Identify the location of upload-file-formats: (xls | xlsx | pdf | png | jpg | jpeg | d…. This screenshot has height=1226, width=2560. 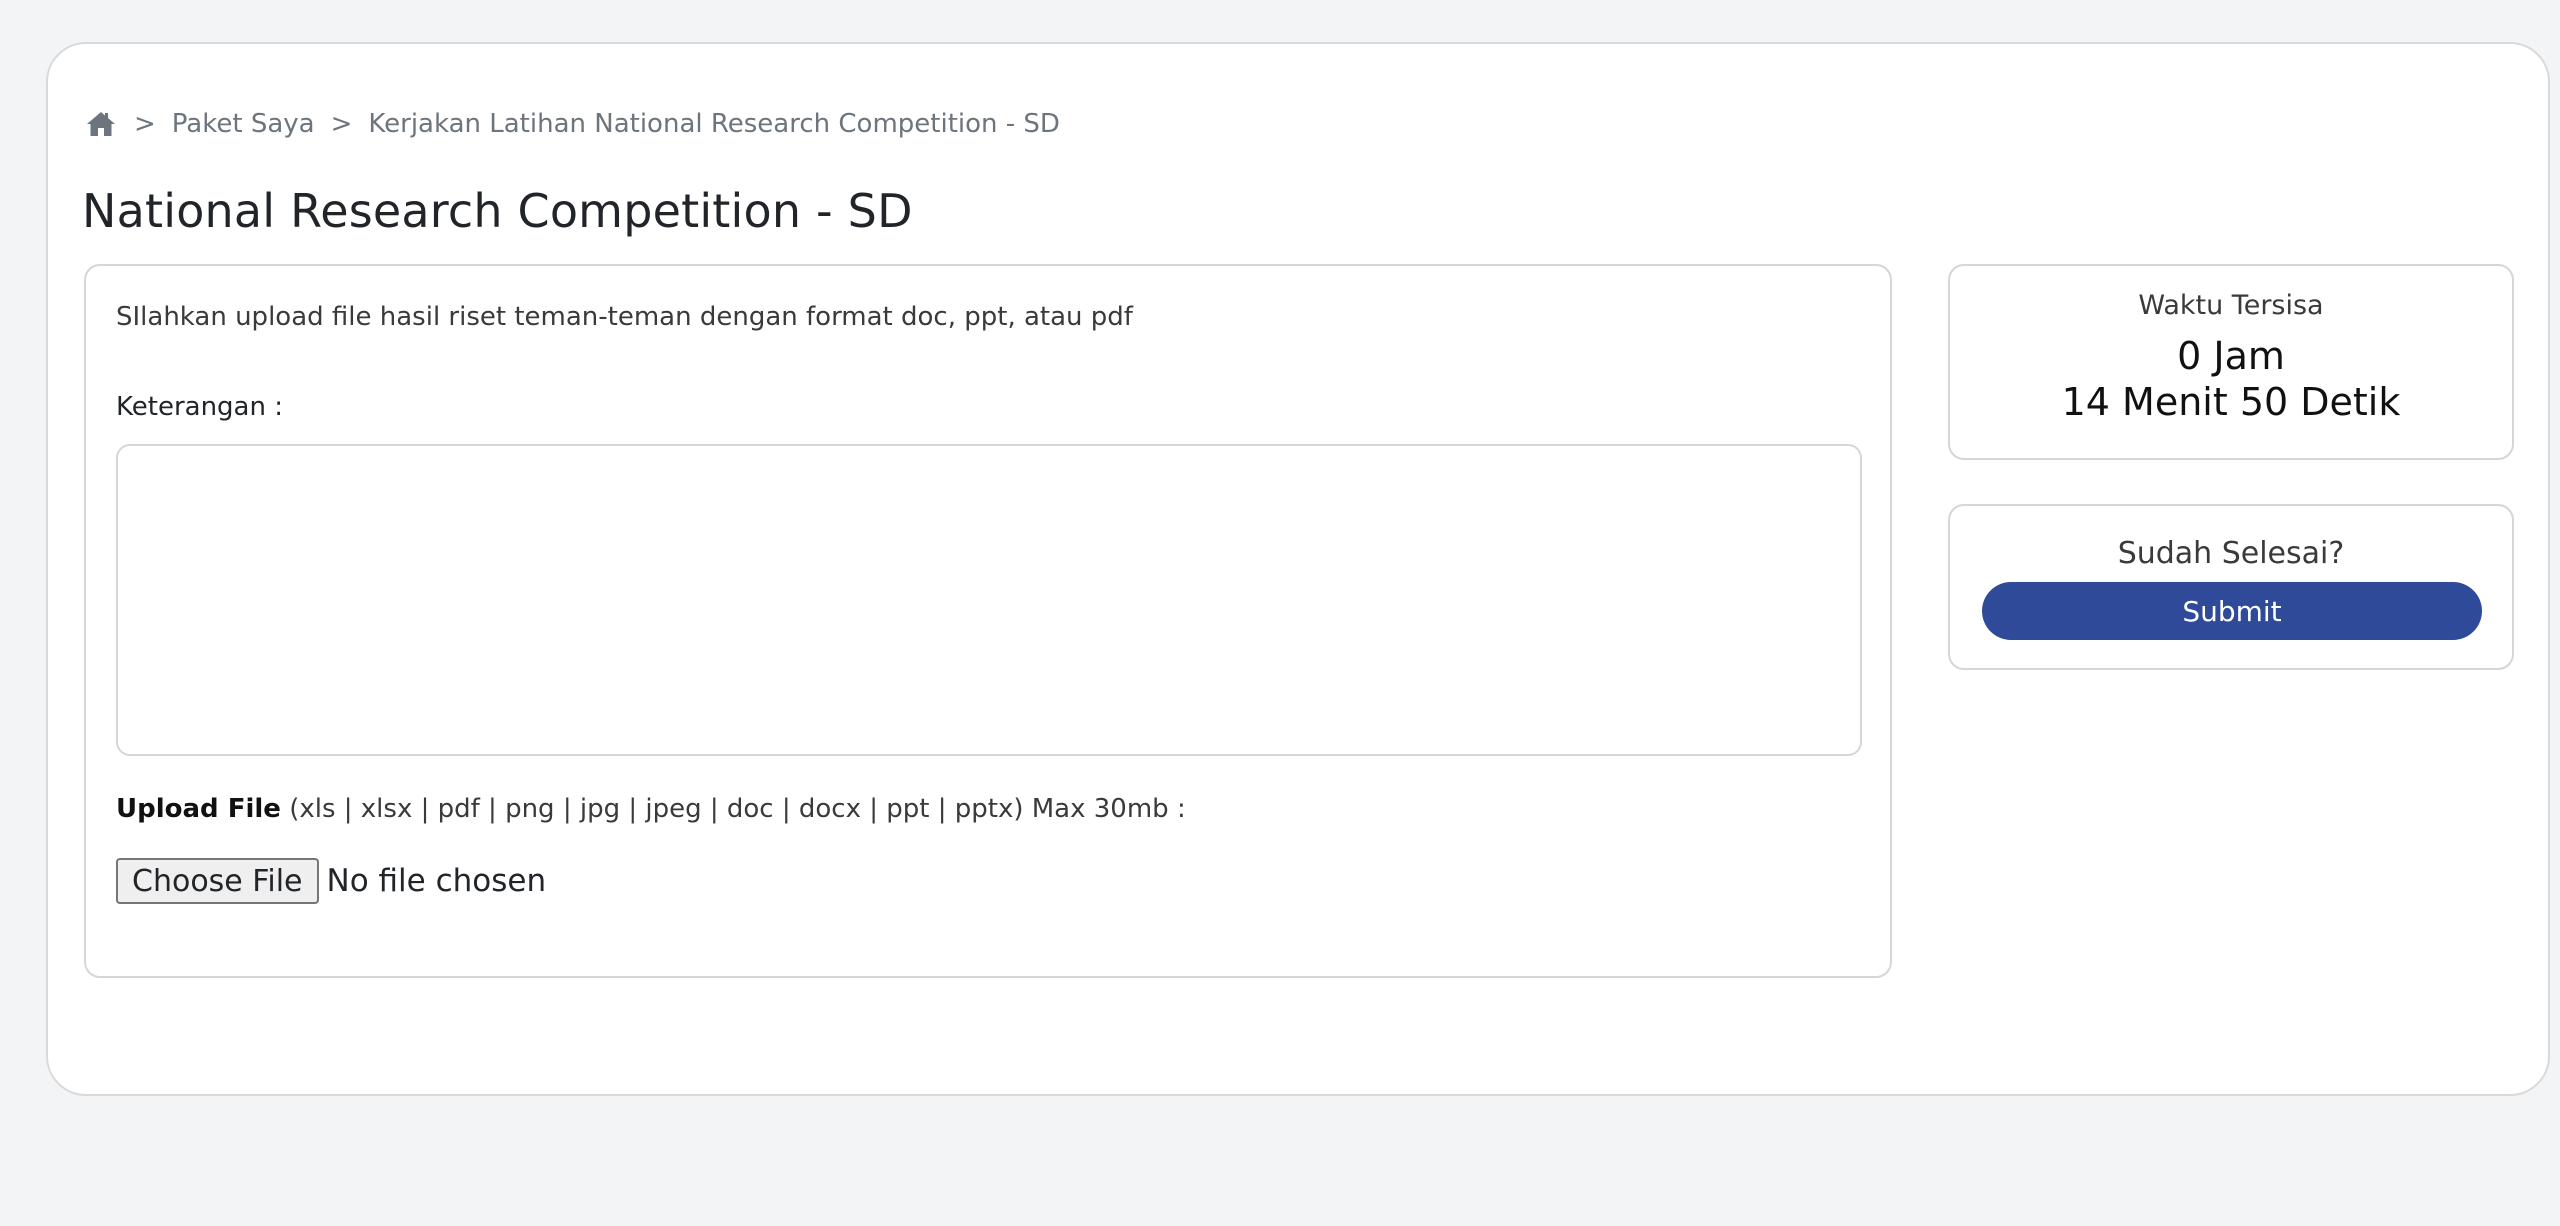
(733, 809).